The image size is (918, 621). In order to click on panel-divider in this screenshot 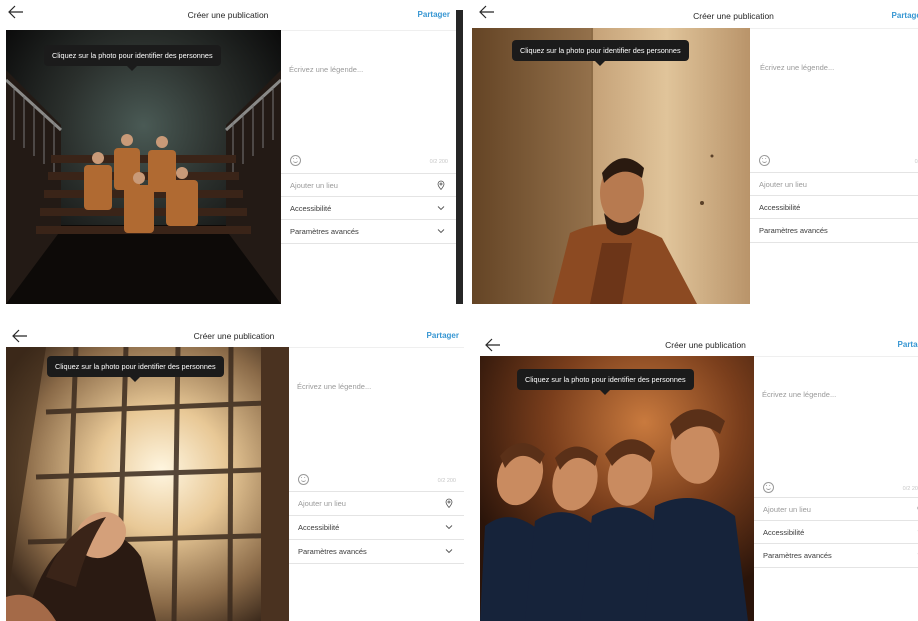, I will do `click(459, 157)`.